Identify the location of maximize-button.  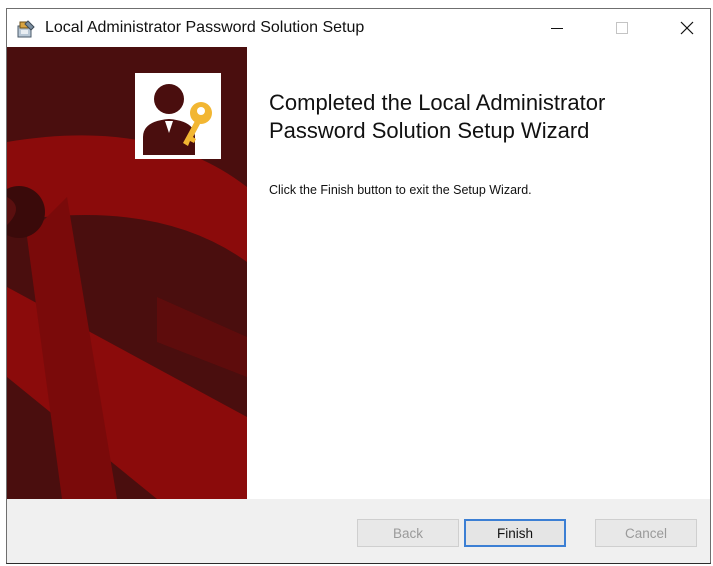
(622, 28).